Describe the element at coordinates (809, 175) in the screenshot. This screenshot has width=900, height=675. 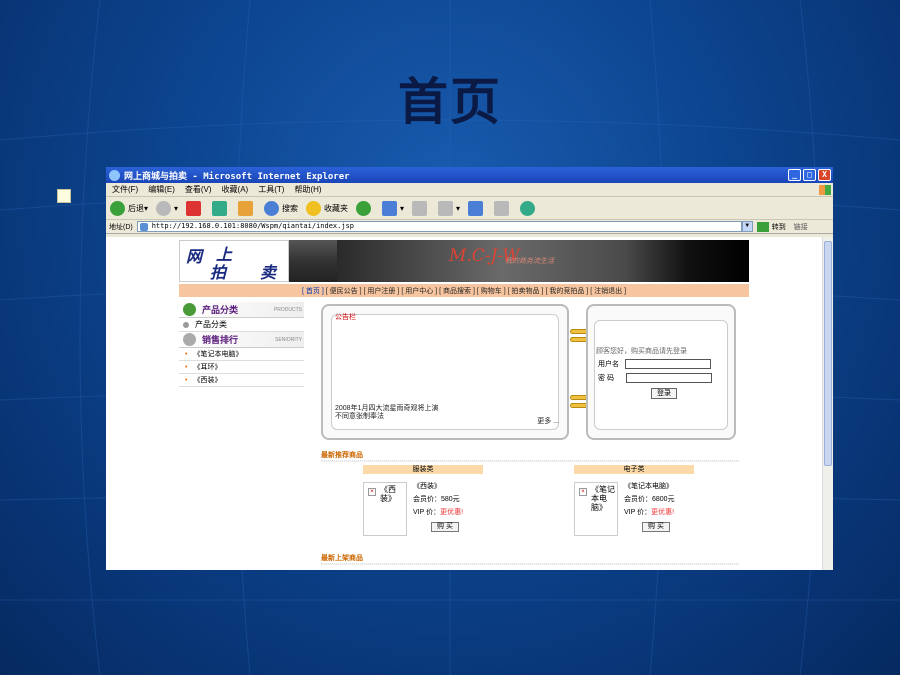
I see `maximize-button: □` at that location.